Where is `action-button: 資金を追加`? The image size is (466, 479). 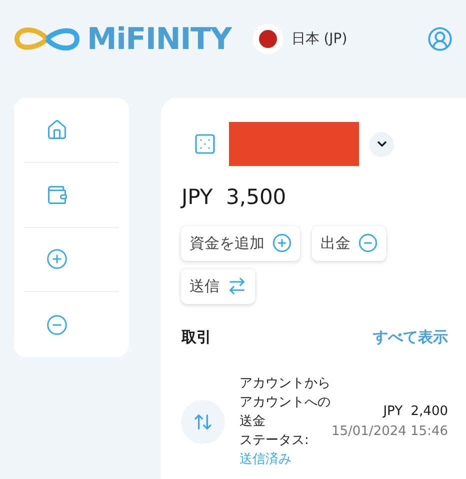
action-button: 資金を追加 is located at coordinates (240, 243).